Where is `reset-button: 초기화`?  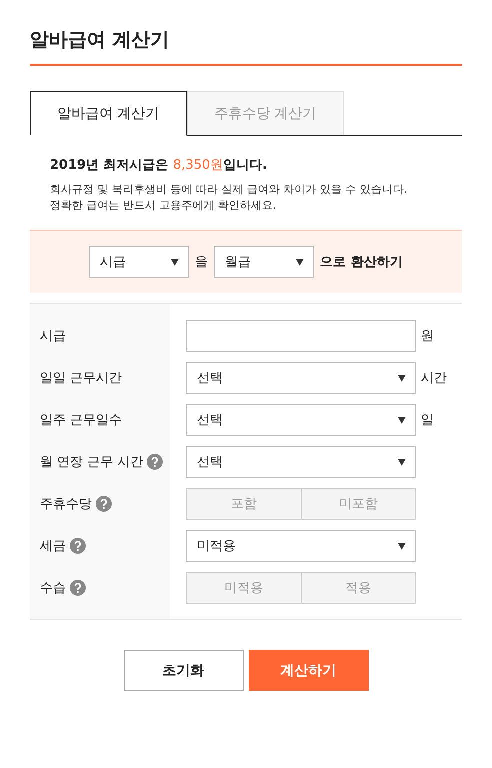
reset-button: 초기화 is located at coordinates (184, 670).